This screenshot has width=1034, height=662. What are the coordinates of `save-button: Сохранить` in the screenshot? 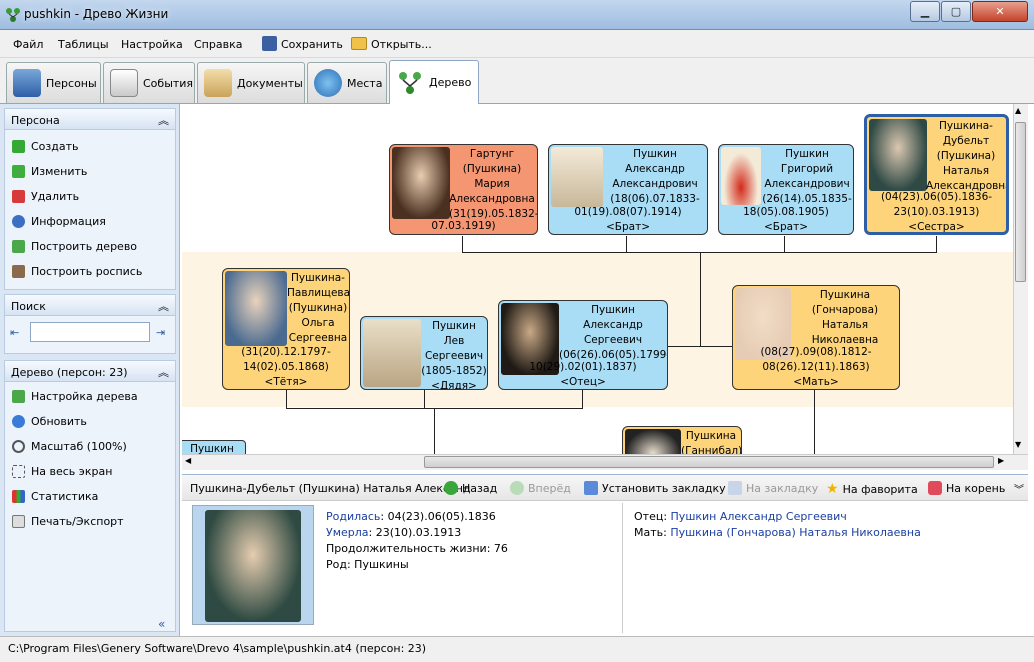 It's located at (312, 44).